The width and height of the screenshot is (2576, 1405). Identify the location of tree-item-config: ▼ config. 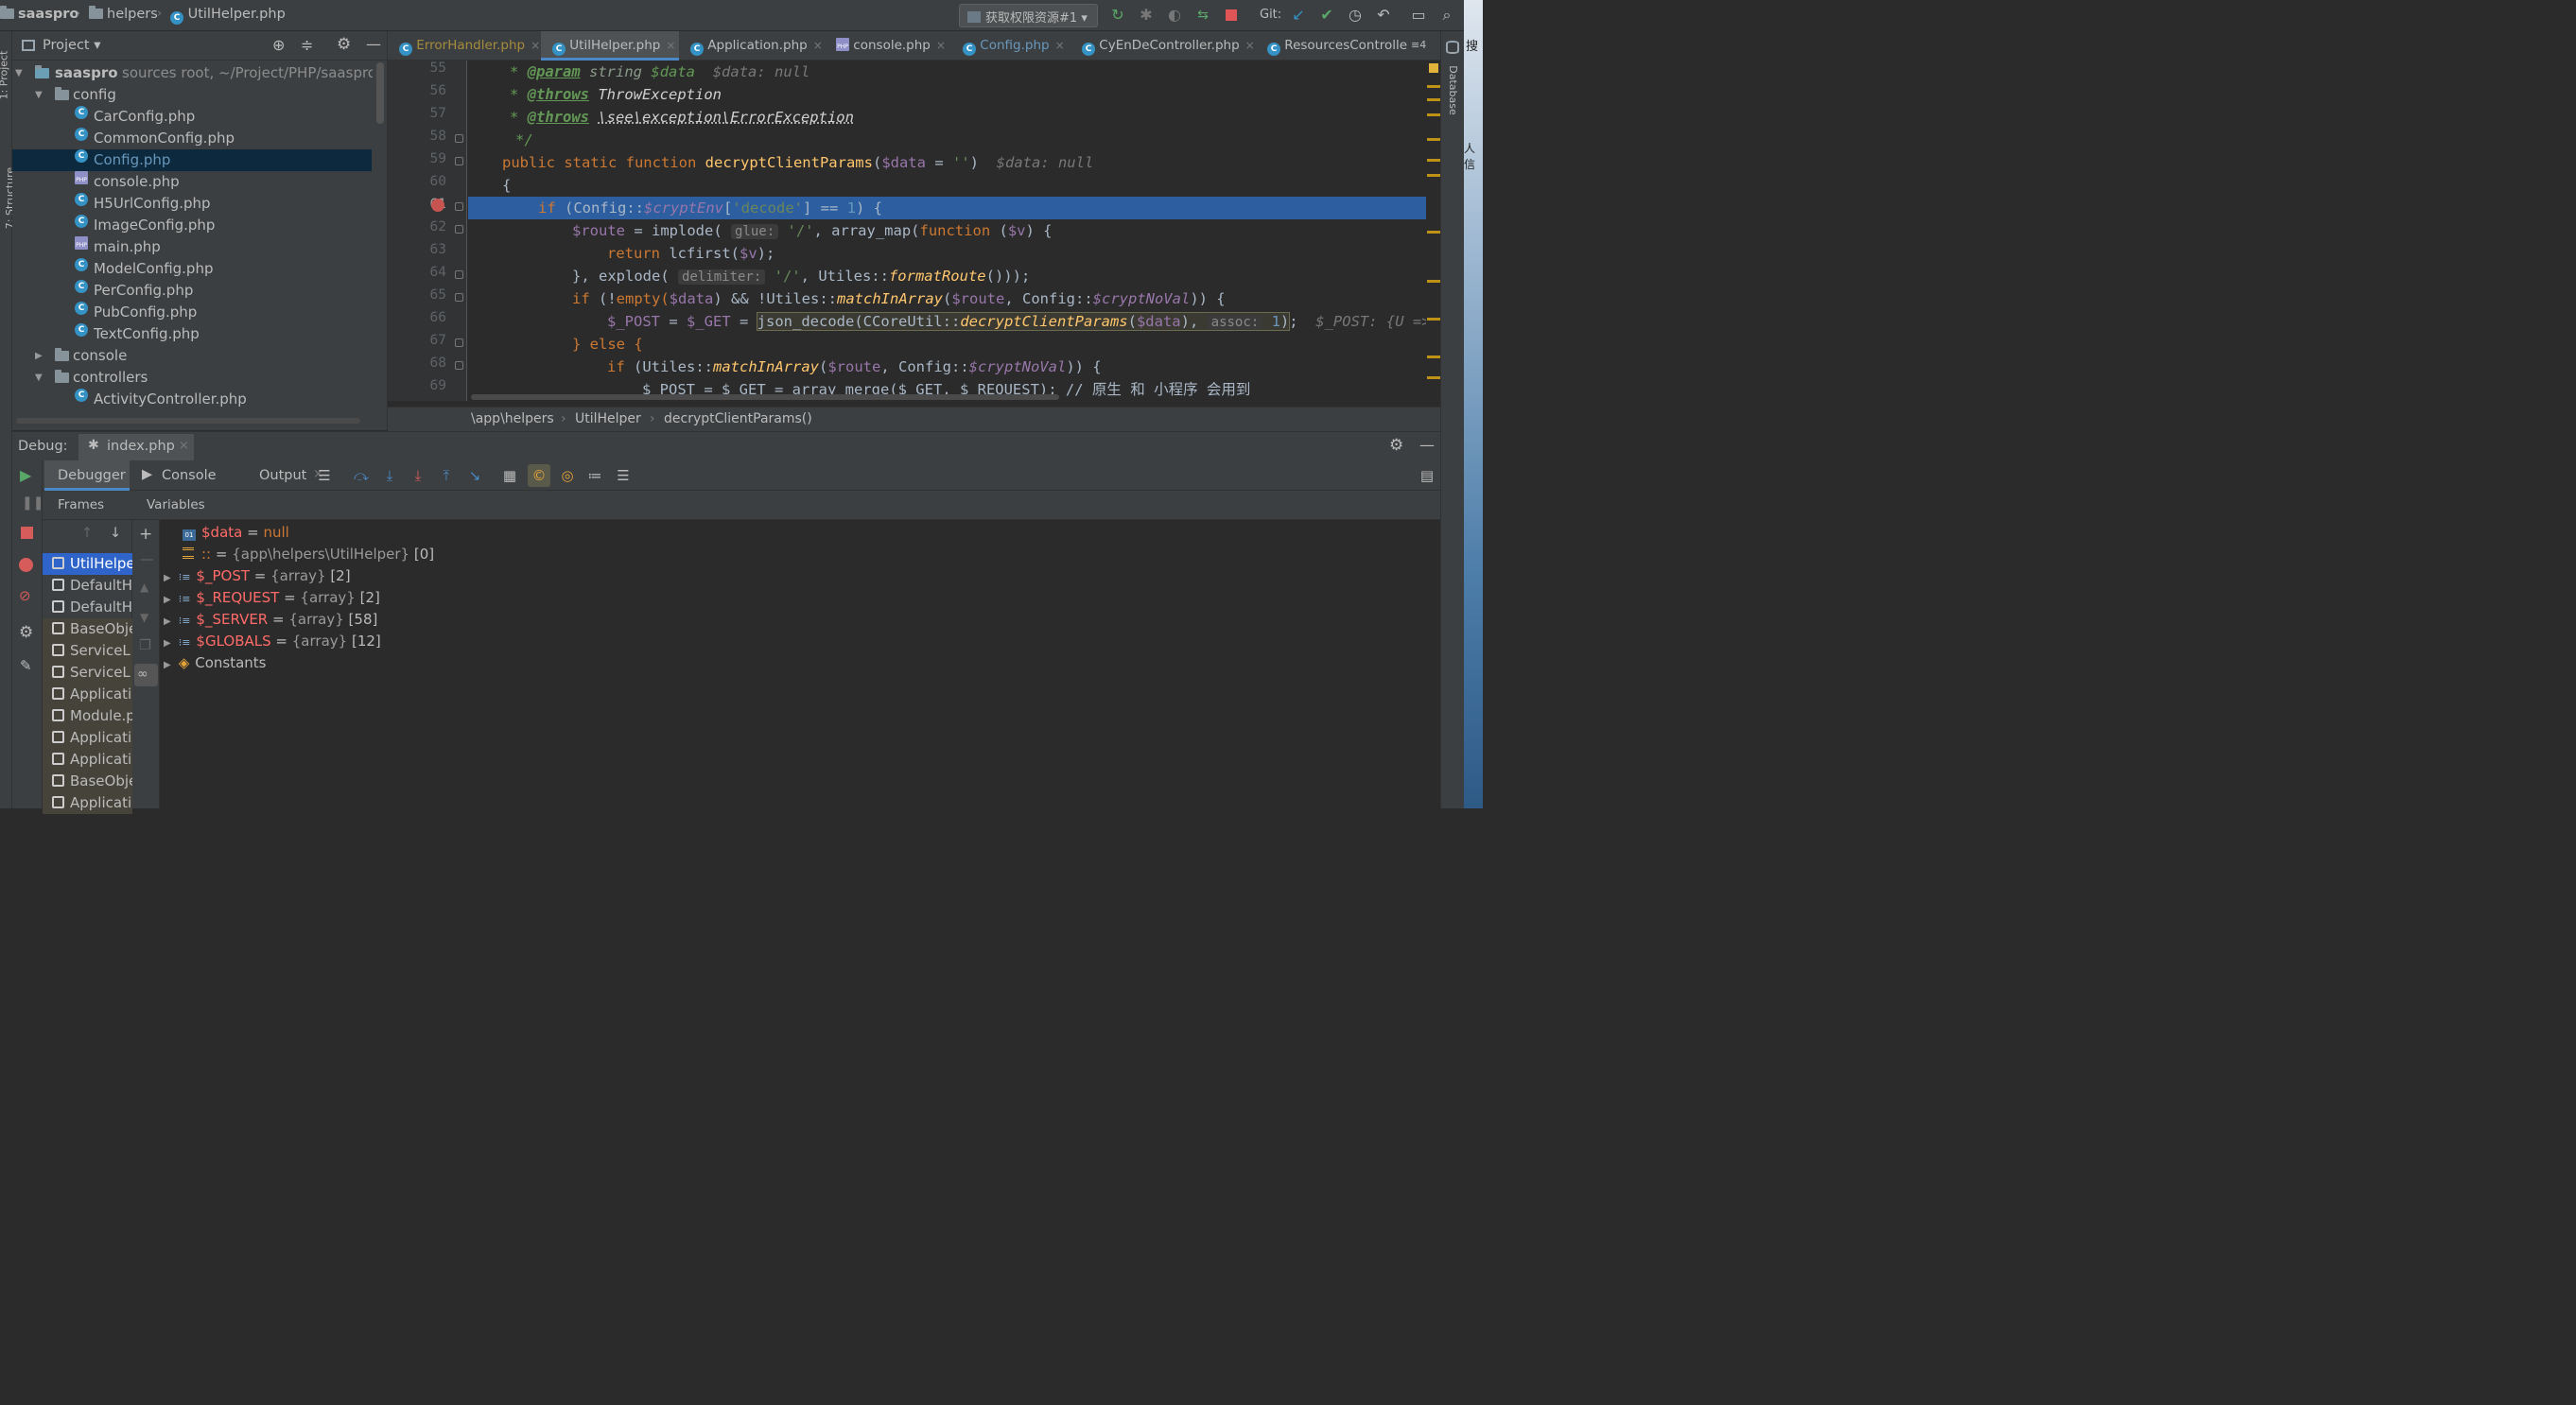
(194, 95).